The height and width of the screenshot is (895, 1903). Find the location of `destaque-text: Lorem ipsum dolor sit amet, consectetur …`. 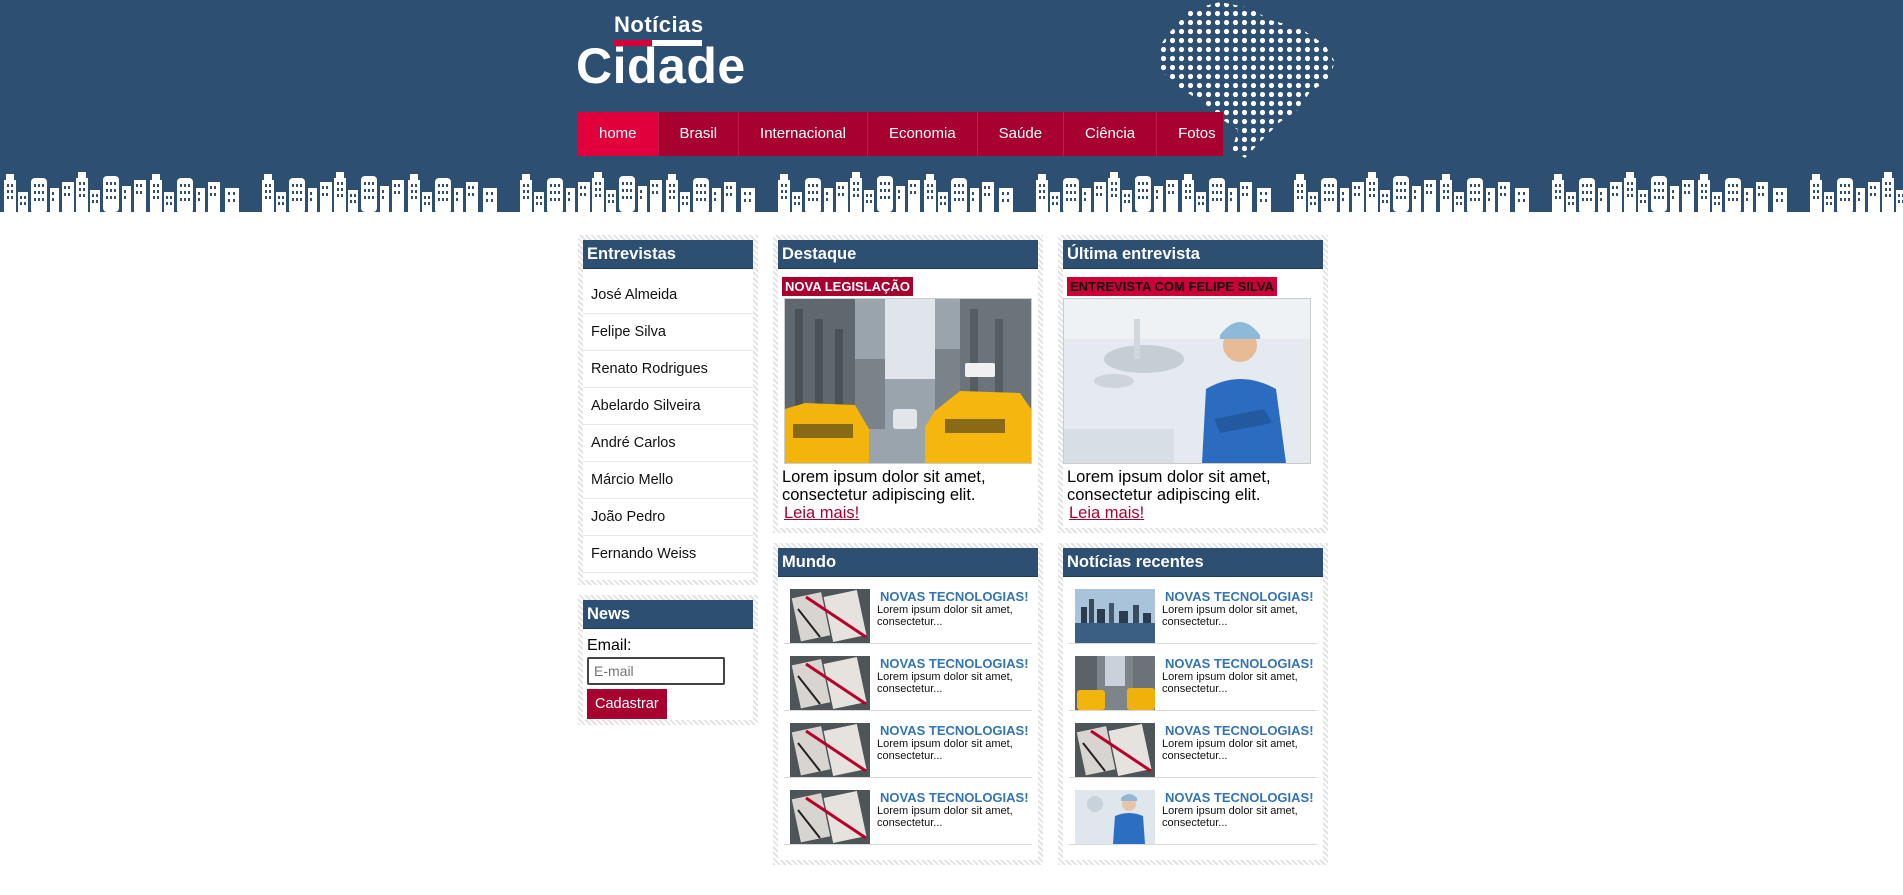

destaque-text: Lorem ipsum dolor sit amet, consectetur … is located at coordinates (884, 486).